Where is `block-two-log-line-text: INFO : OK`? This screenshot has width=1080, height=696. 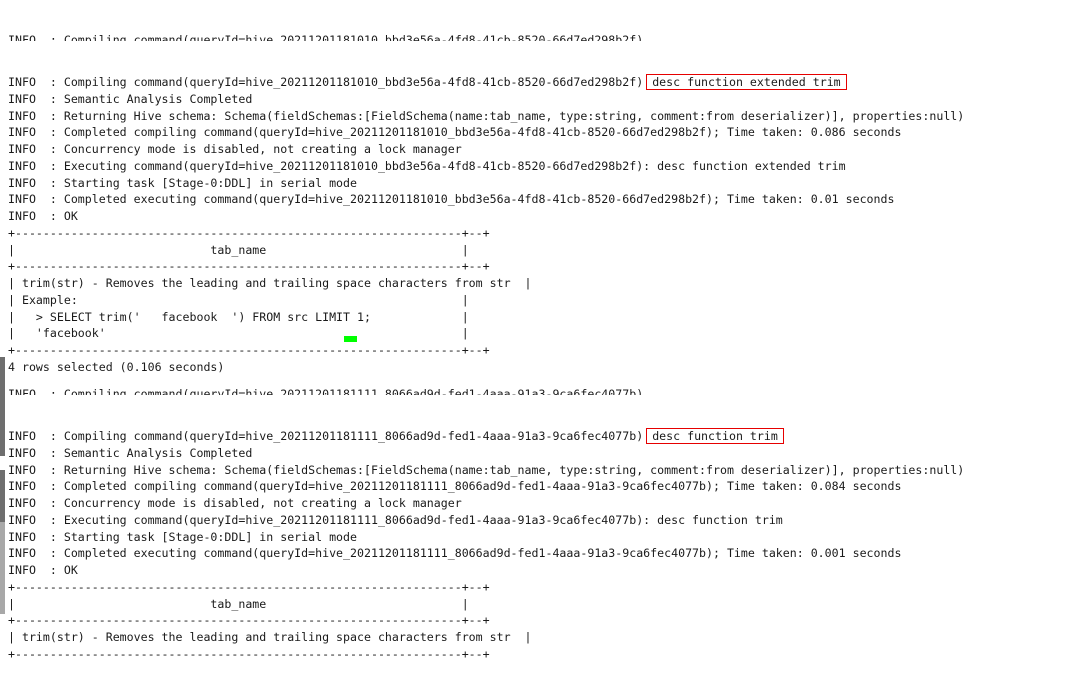 block-two-log-line-text: INFO : OK is located at coordinates (43, 570).